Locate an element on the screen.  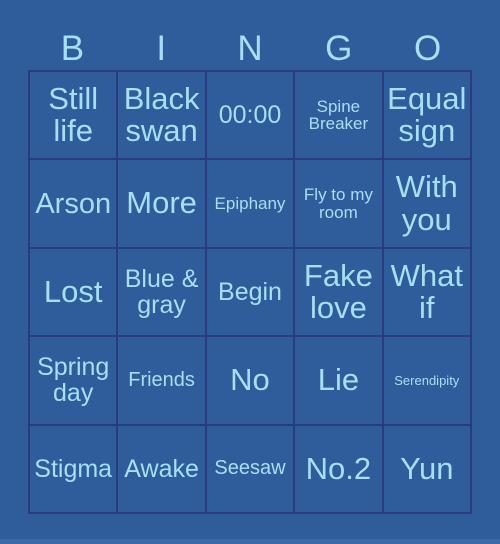
bingo-cell-label: No.2 is located at coordinates (338, 468).